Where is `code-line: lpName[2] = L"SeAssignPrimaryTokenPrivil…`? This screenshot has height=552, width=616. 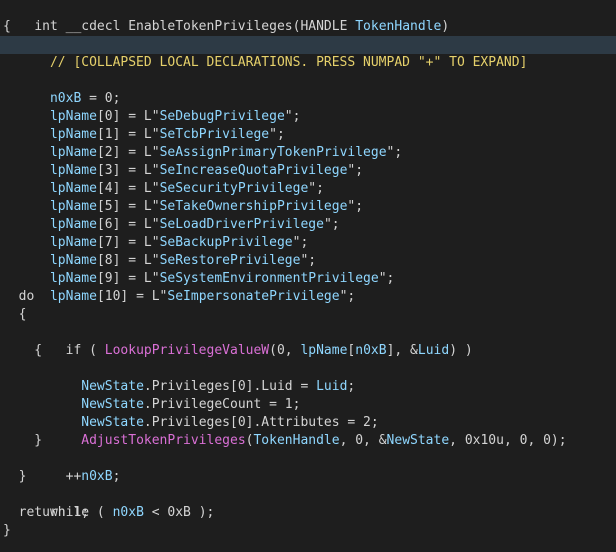 code-line: lpName[2] = L"SeAssignPrimaryTokenPrivil… is located at coordinates (308, 143).